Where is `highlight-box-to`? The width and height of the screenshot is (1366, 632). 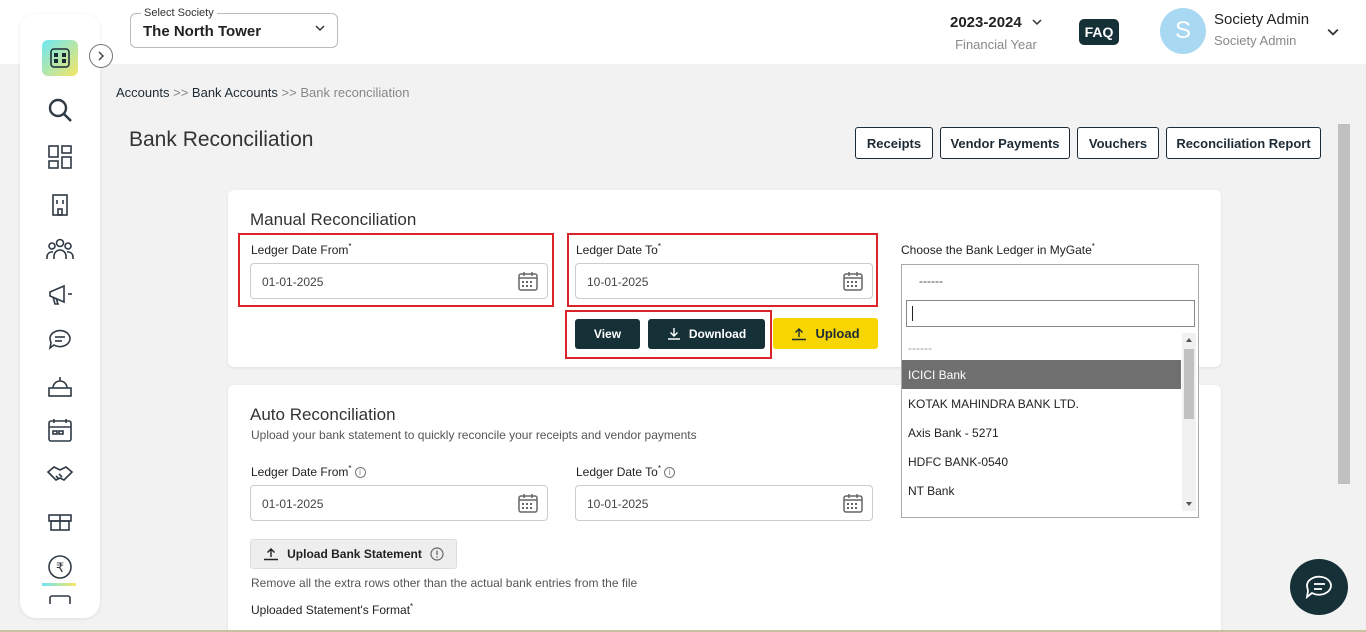 highlight-box-to is located at coordinates (722, 270).